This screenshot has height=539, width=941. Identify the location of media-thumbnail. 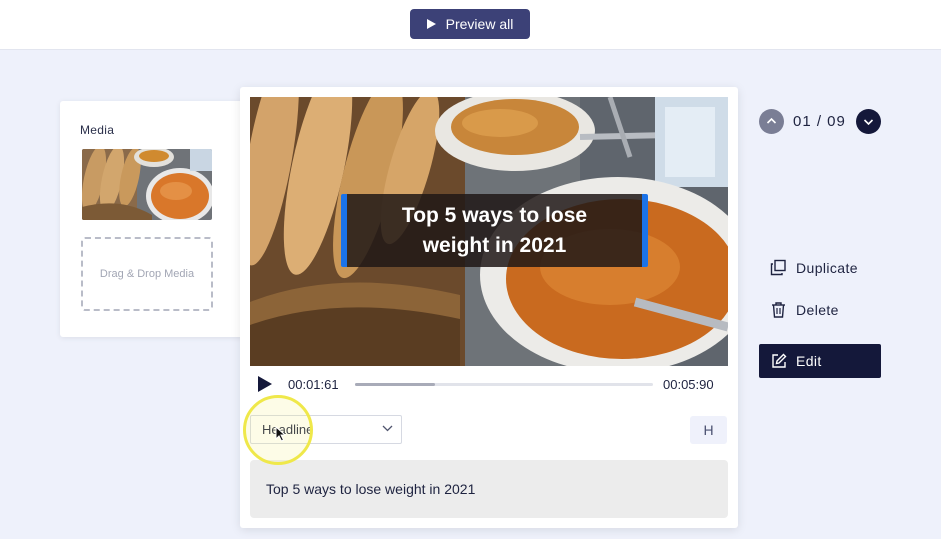
(147, 184).